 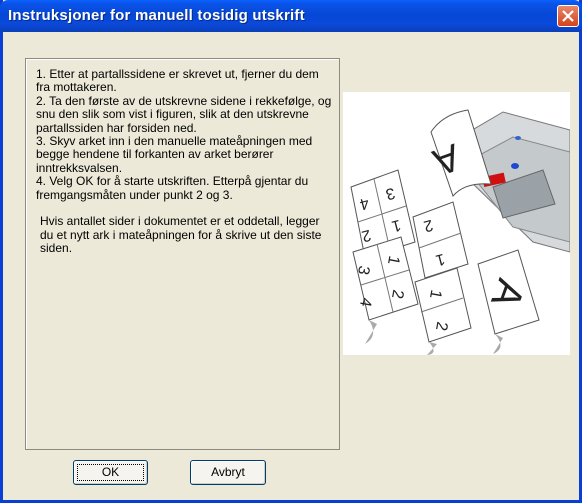 I want to click on svg-text: 4, so click(x=365, y=302).